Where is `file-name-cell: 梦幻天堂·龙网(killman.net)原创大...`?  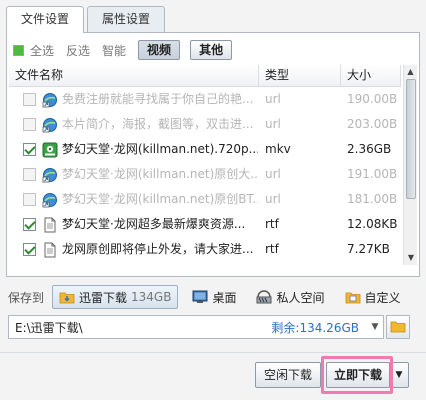 file-name-cell: 梦幻天堂·龙网(killman.net)原创大... is located at coordinates (134, 174).